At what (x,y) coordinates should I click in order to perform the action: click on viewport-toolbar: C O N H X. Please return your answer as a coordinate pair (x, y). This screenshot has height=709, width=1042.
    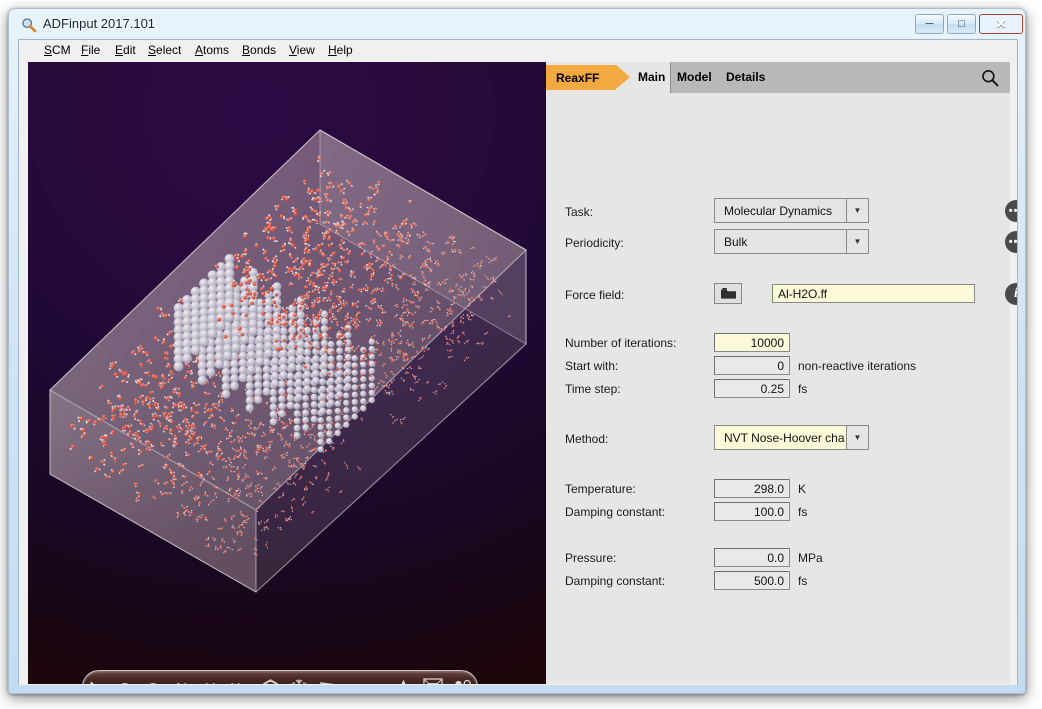
    Looking at the image, I should click on (280, 677).